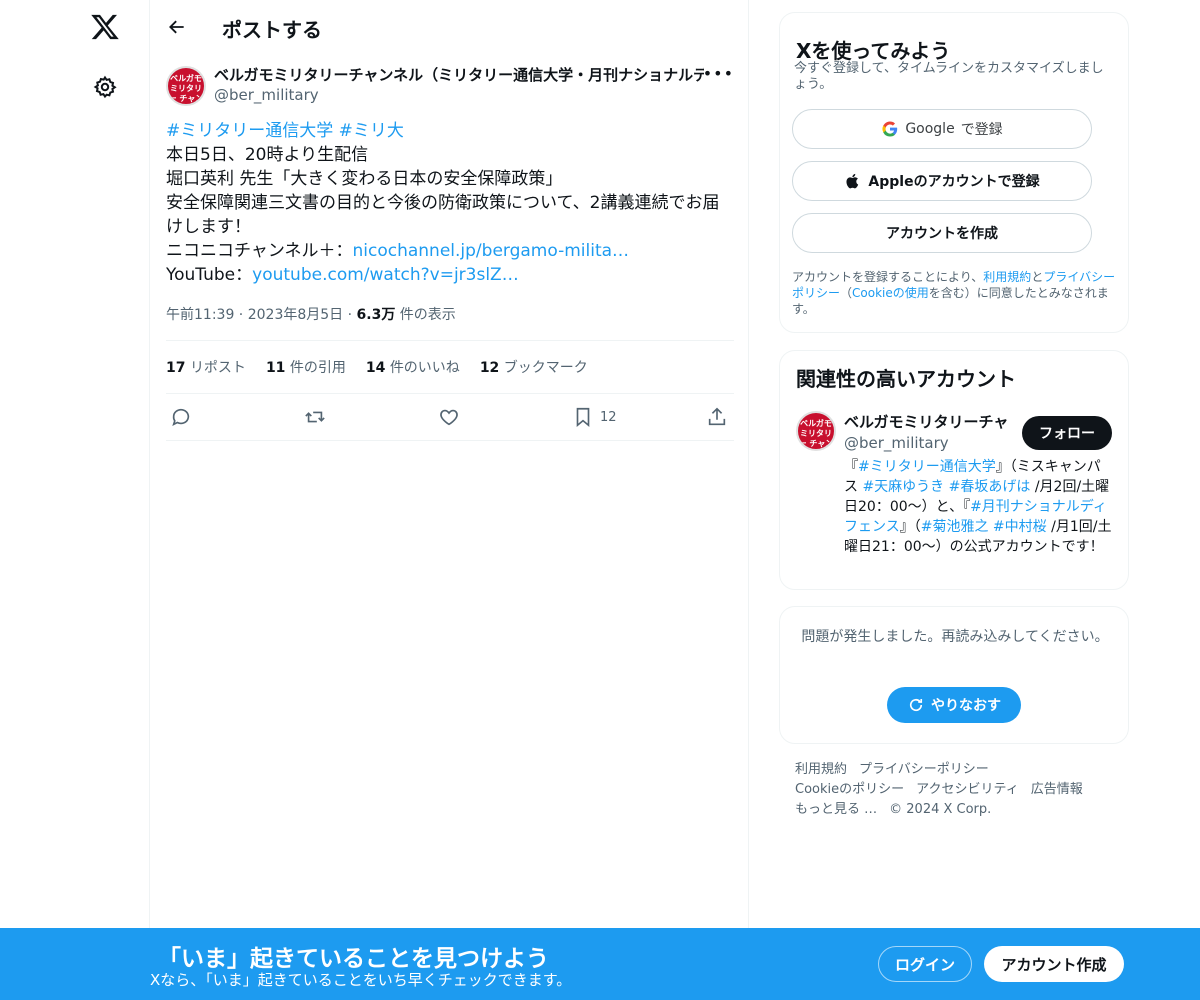 Image resolution: width=1200 pixels, height=1000 pixels. What do you see at coordinates (594, 417) in the screenshot?
I see `bookmark-button: 12` at bounding box center [594, 417].